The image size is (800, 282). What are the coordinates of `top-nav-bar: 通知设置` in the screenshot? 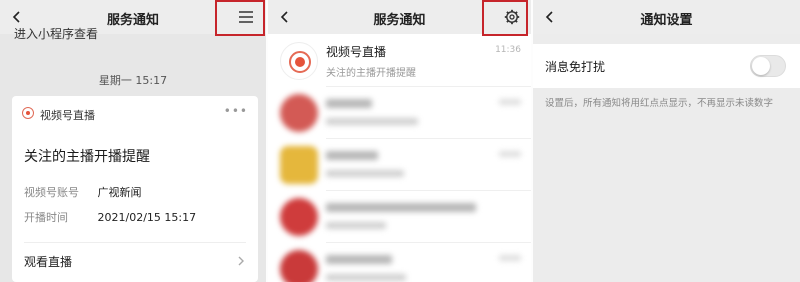 It's located at (666, 17).